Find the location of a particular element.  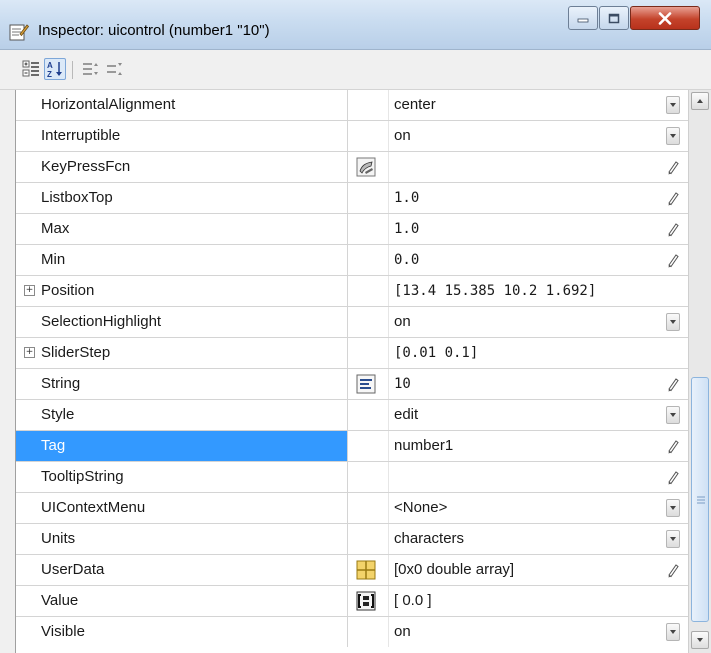

sort-alphabetical-icon: A Z is located at coordinates (54, 69).